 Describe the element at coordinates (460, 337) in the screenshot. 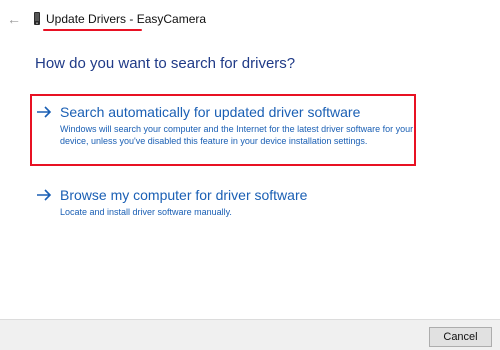

I see `cancel-button: Cancel` at that location.